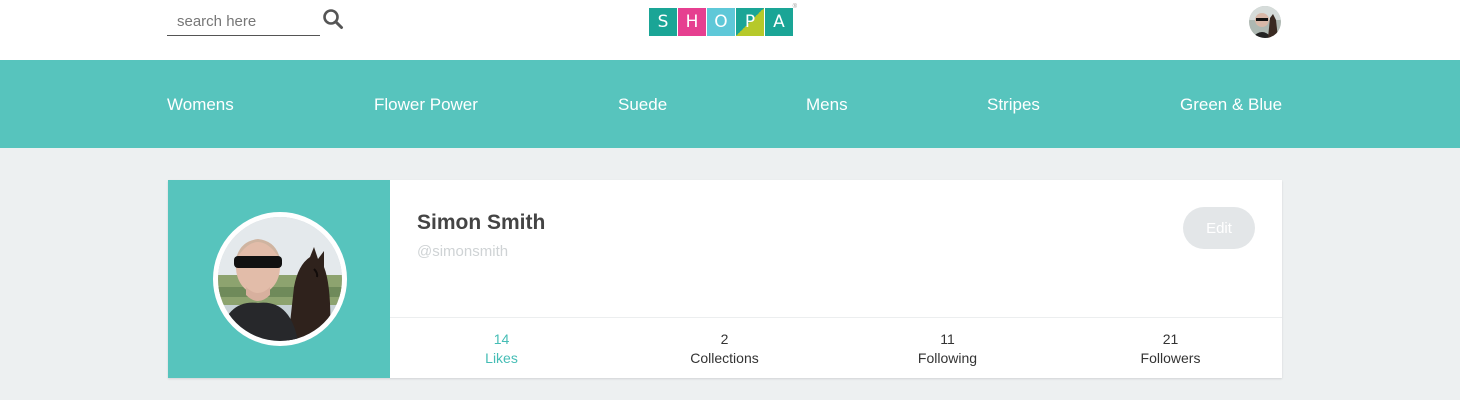 This screenshot has height=400, width=1460. What do you see at coordinates (237, 21) in the screenshot?
I see `search-input` at bounding box center [237, 21].